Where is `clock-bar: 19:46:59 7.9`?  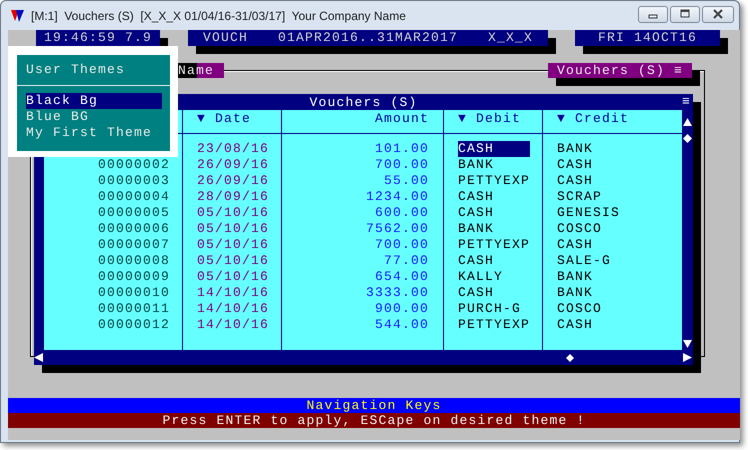 clock-bar: 19:46:59 7.9 is located at coordinates (98, 38).